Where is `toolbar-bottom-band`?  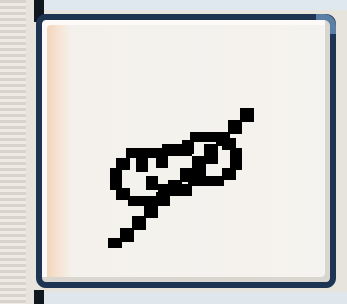 toolbar-bottom-band is located at coordinates (195, 298).